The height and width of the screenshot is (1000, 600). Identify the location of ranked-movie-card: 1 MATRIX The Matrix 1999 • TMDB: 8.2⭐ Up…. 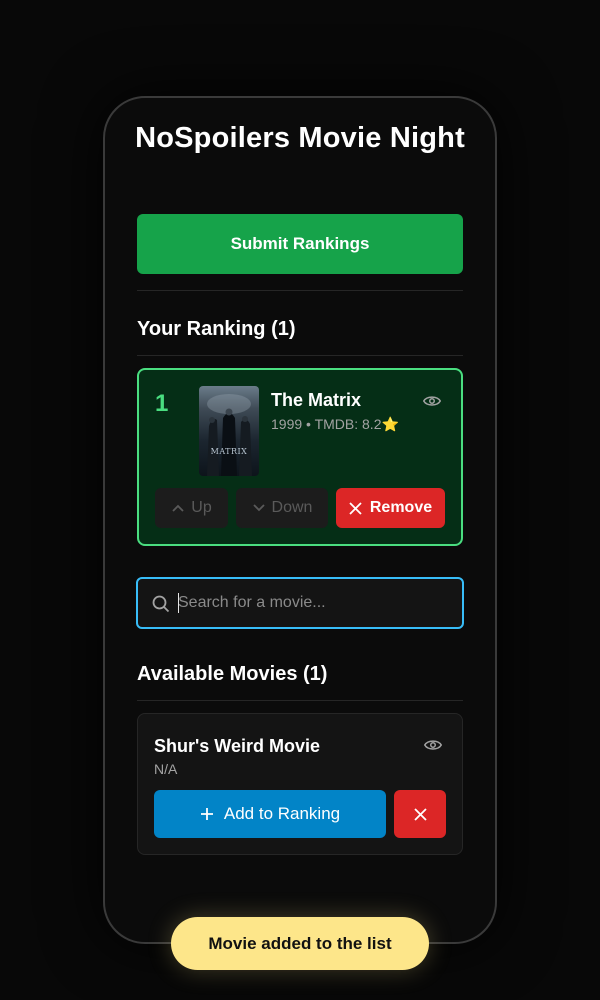
(300, 457).